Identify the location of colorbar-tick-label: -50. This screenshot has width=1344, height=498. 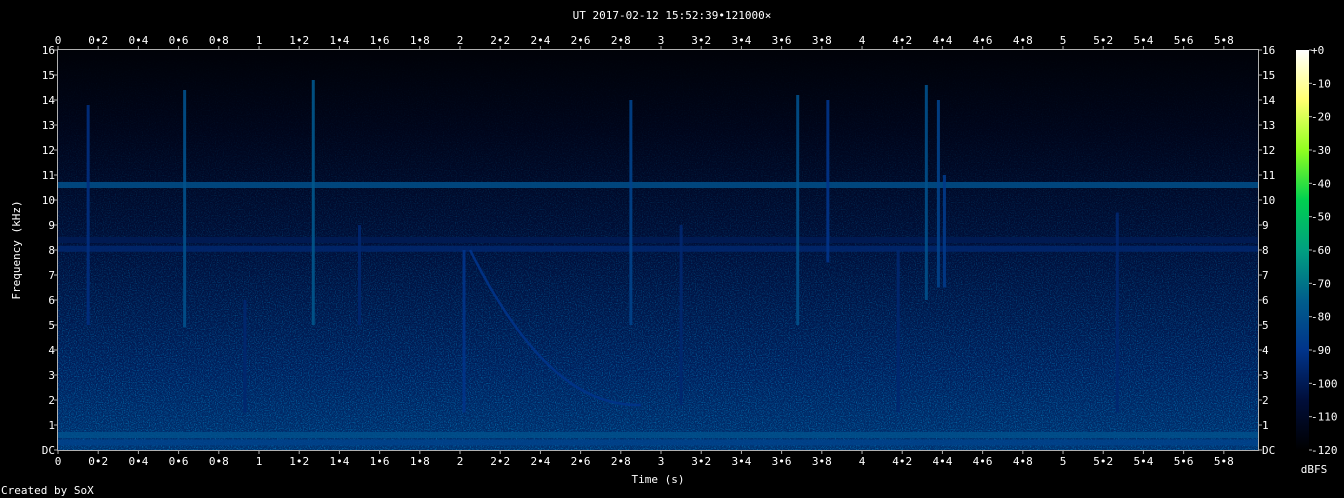
(1321, 217).